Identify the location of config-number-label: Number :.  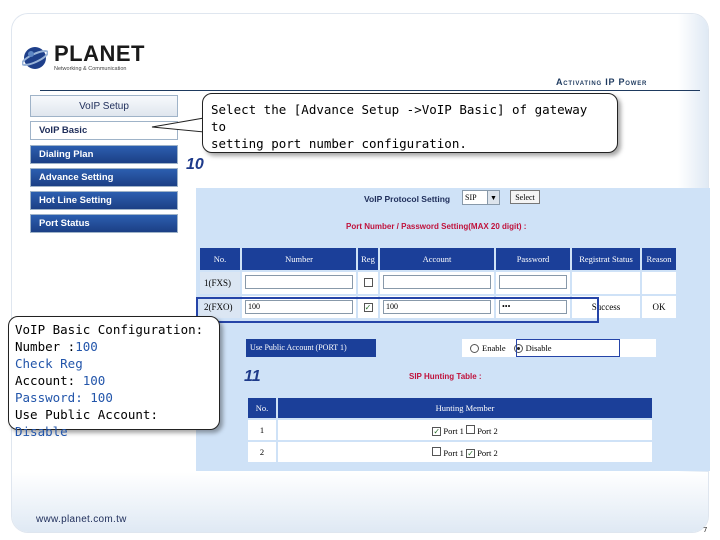
(45, 346).